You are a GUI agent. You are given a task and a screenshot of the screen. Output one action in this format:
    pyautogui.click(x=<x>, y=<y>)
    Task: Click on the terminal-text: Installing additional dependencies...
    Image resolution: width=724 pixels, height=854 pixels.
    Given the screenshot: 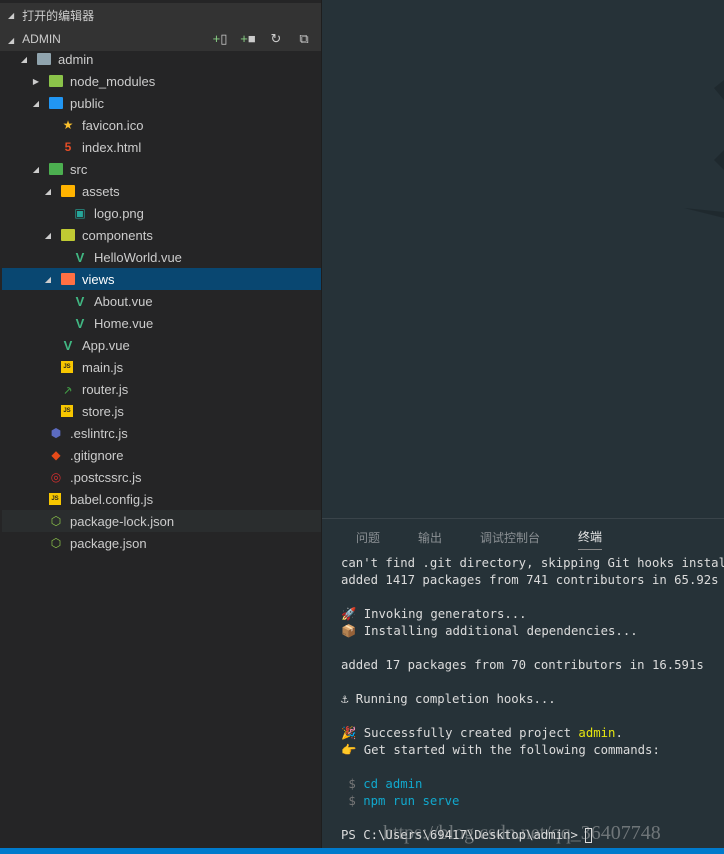 What is the action you would take?
    pyautogui.click(x=497, y=631)
    